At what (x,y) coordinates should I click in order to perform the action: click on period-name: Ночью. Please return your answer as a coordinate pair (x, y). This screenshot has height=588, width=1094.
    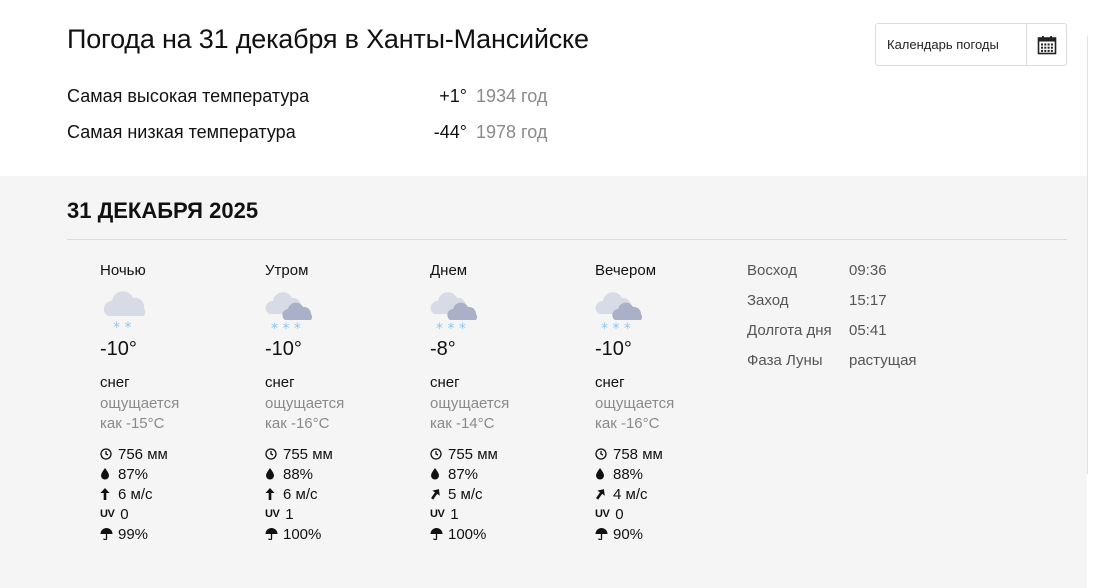
    Looking at the image, I should click on (123, 270).